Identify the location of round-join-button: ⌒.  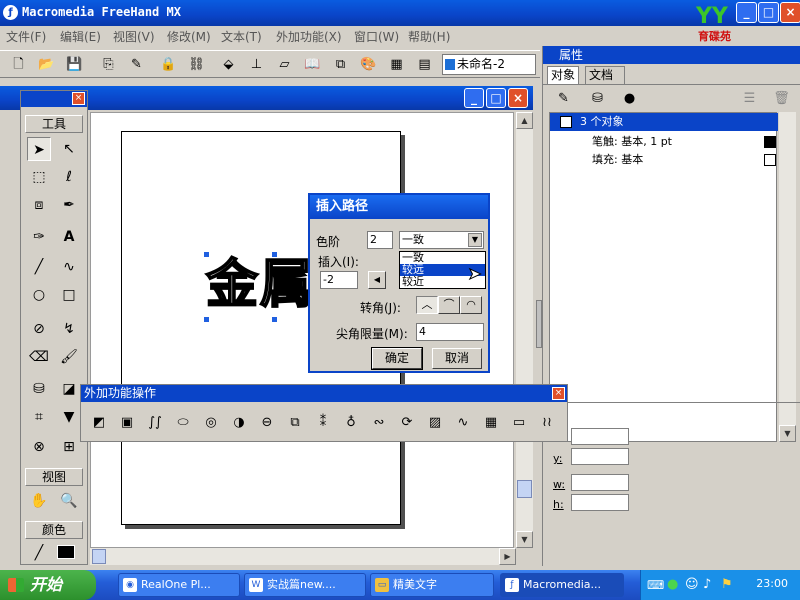
(449, 305).